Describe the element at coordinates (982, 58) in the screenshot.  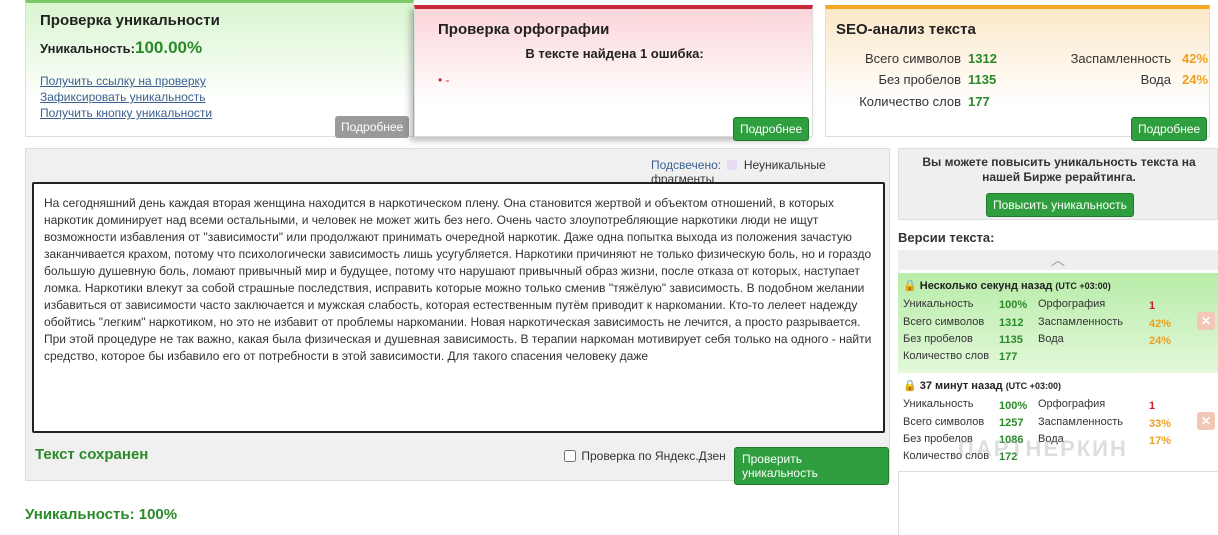
I see `seo-total-chars-value: 1312` at that location.